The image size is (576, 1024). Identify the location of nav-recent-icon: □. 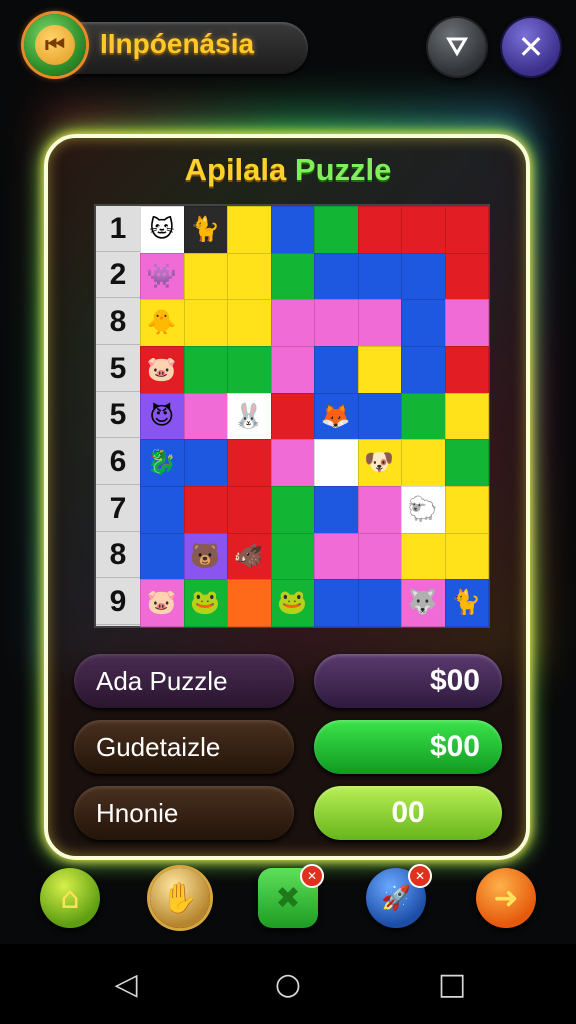
(452, 984).